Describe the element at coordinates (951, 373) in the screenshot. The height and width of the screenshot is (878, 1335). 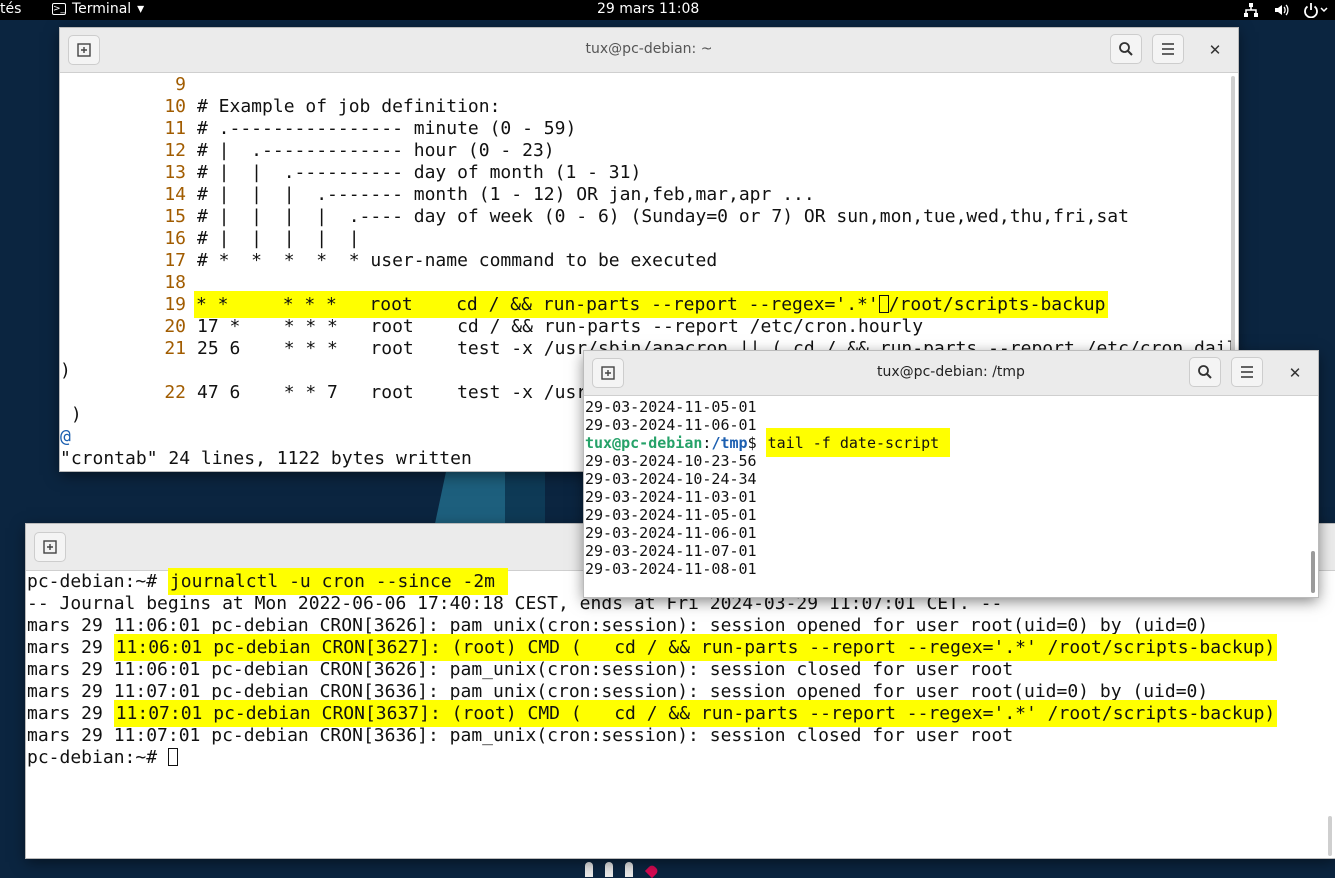
I see `header-bar: tux@pc-debian: /tmp ✕` at that location.